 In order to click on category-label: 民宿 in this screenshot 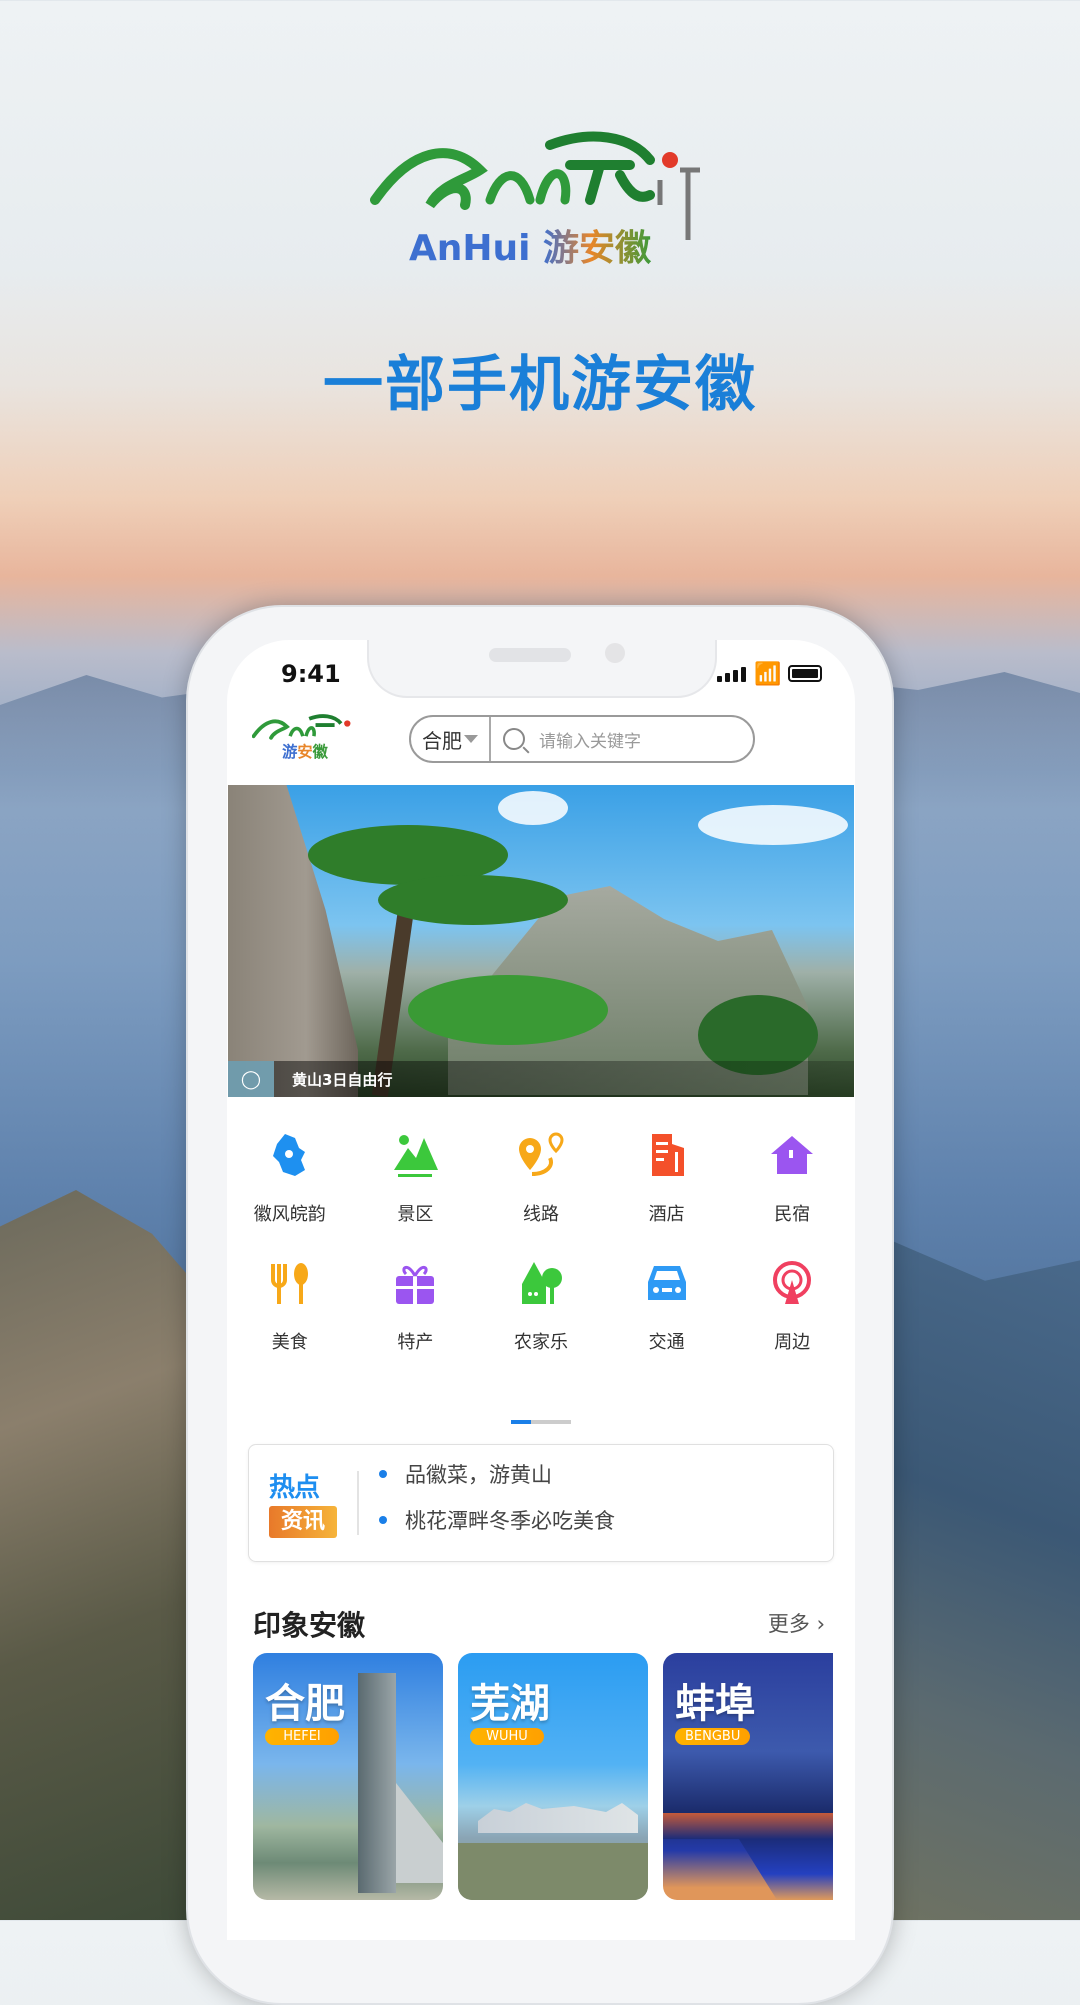, I will do `click(792, 1214)`.